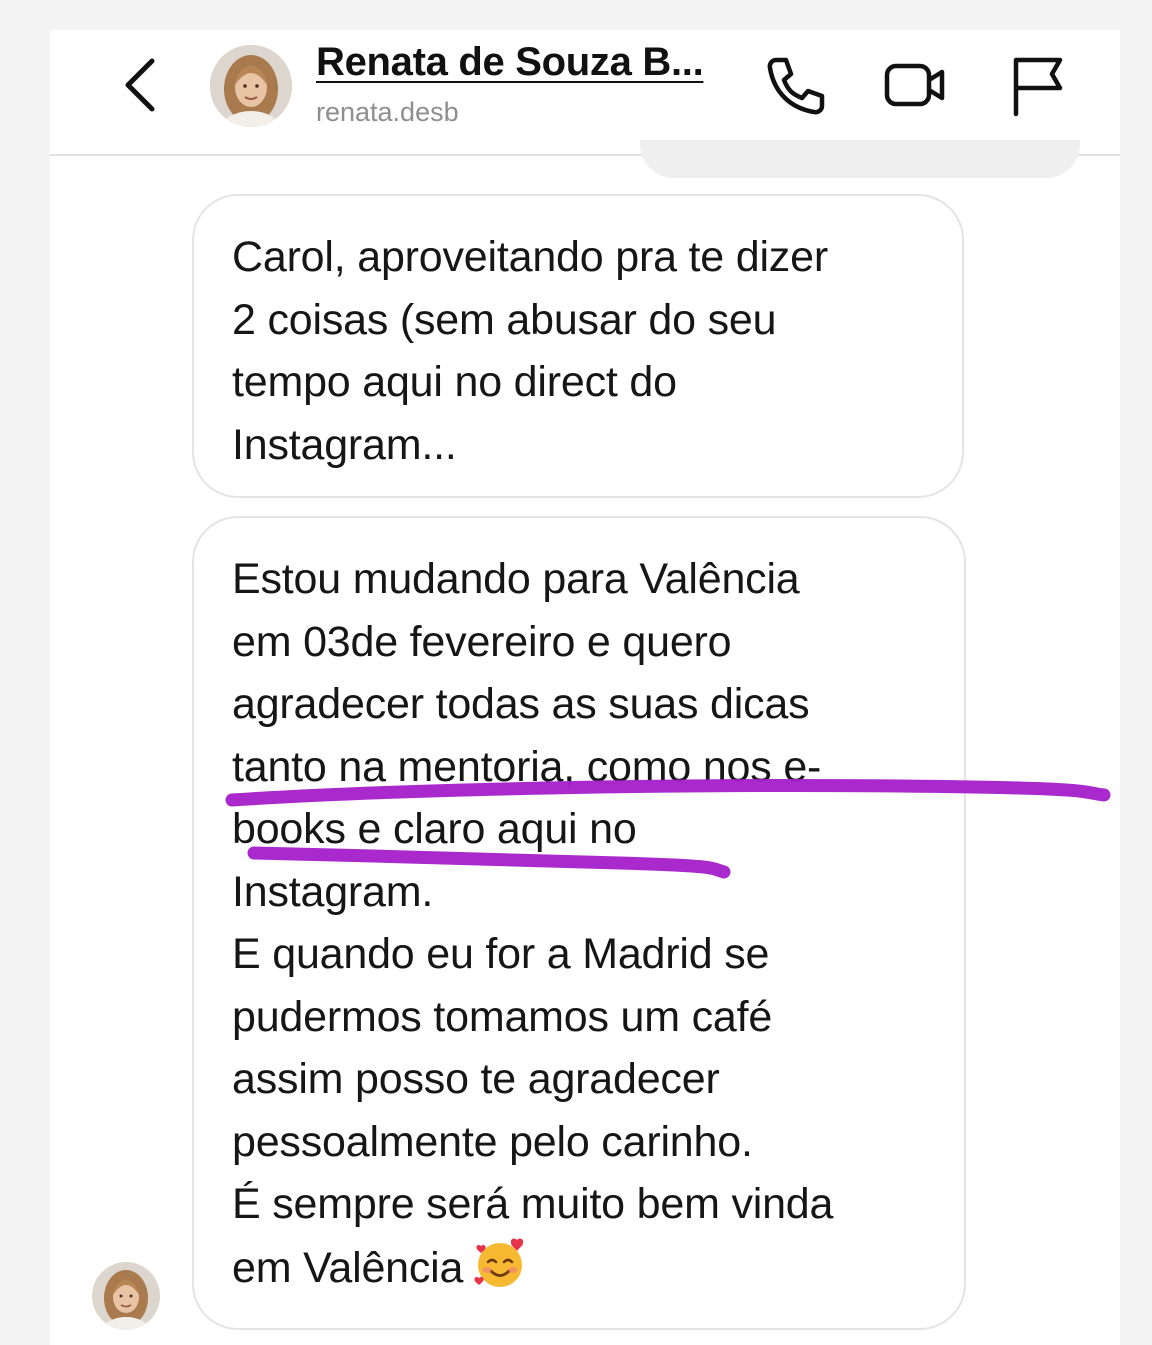  What do you see at coordinates (502, 1016) in the screenshot?
I see `message-line: pudermos tomamos um café` at bounding box center [502, 1016].